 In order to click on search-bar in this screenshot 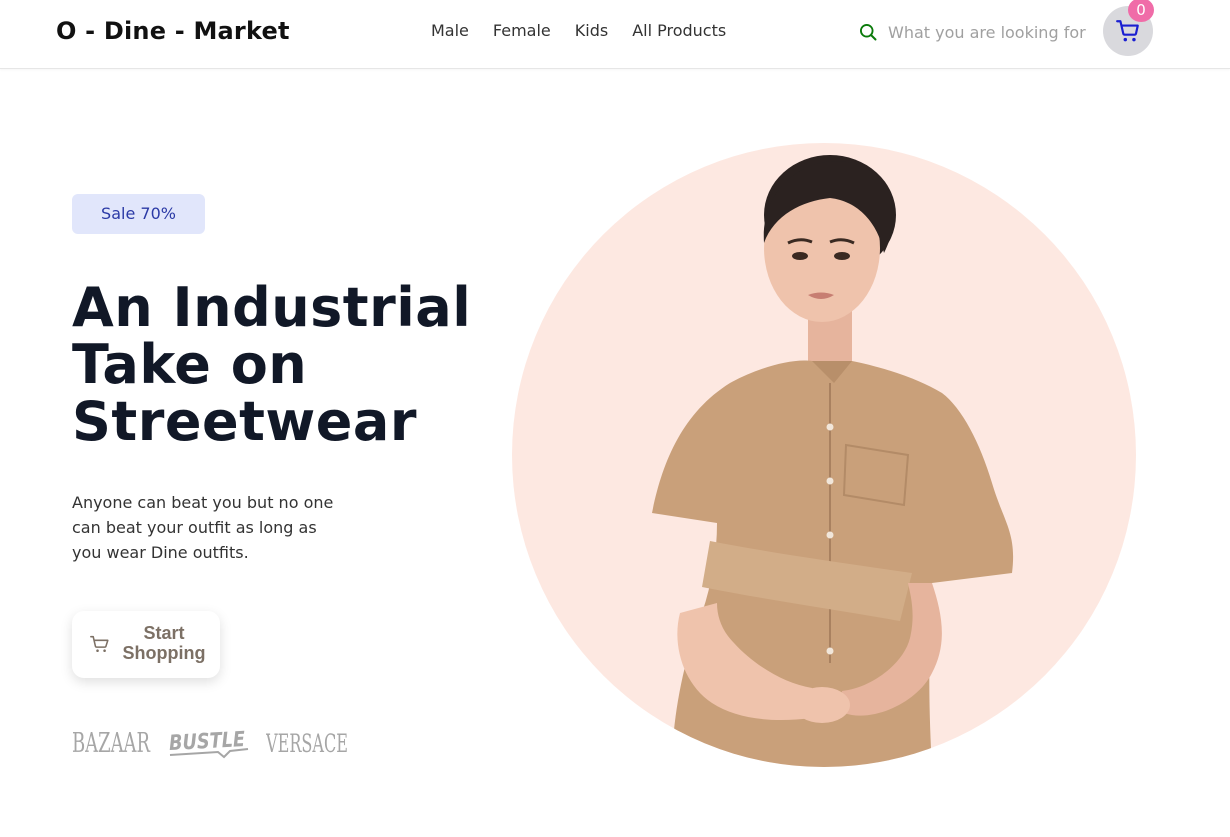, I will do `click(973, 32)`.